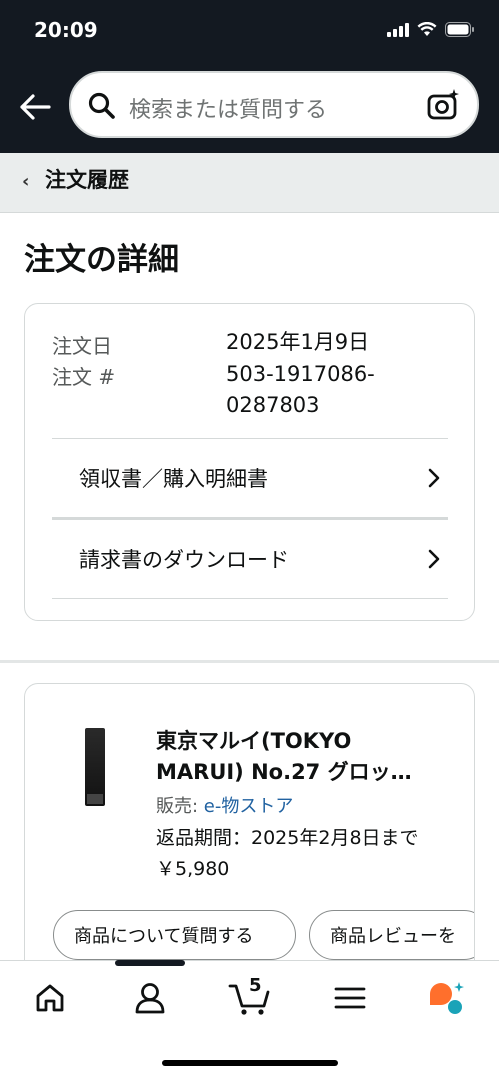  I want to click on write-review-button: 商品レビューを, so click(391, 935).